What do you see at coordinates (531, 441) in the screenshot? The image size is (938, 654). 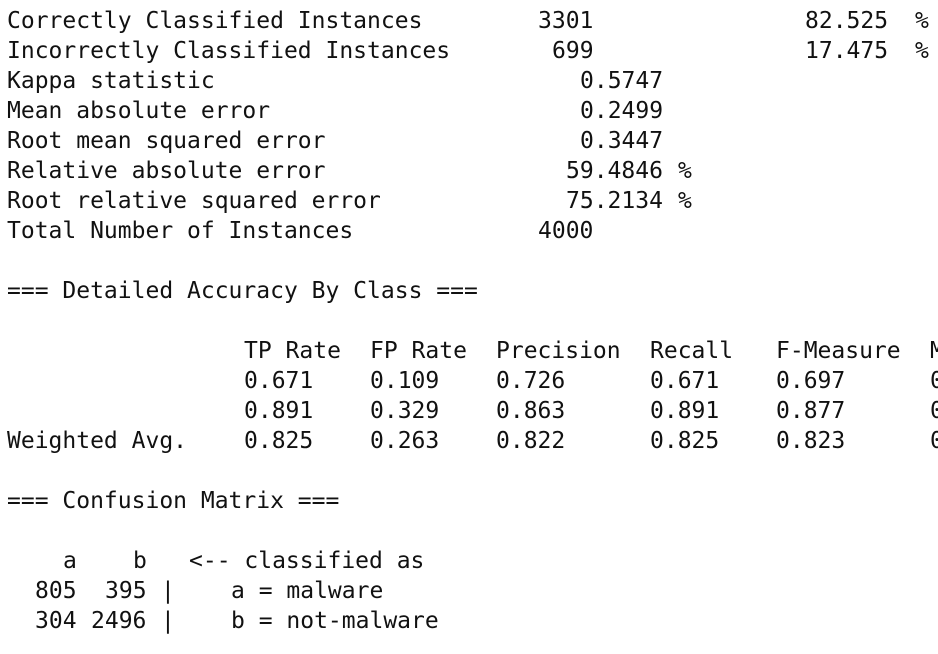 I see `accuracy-cell: 0.822` at bounding box center [531, 441].